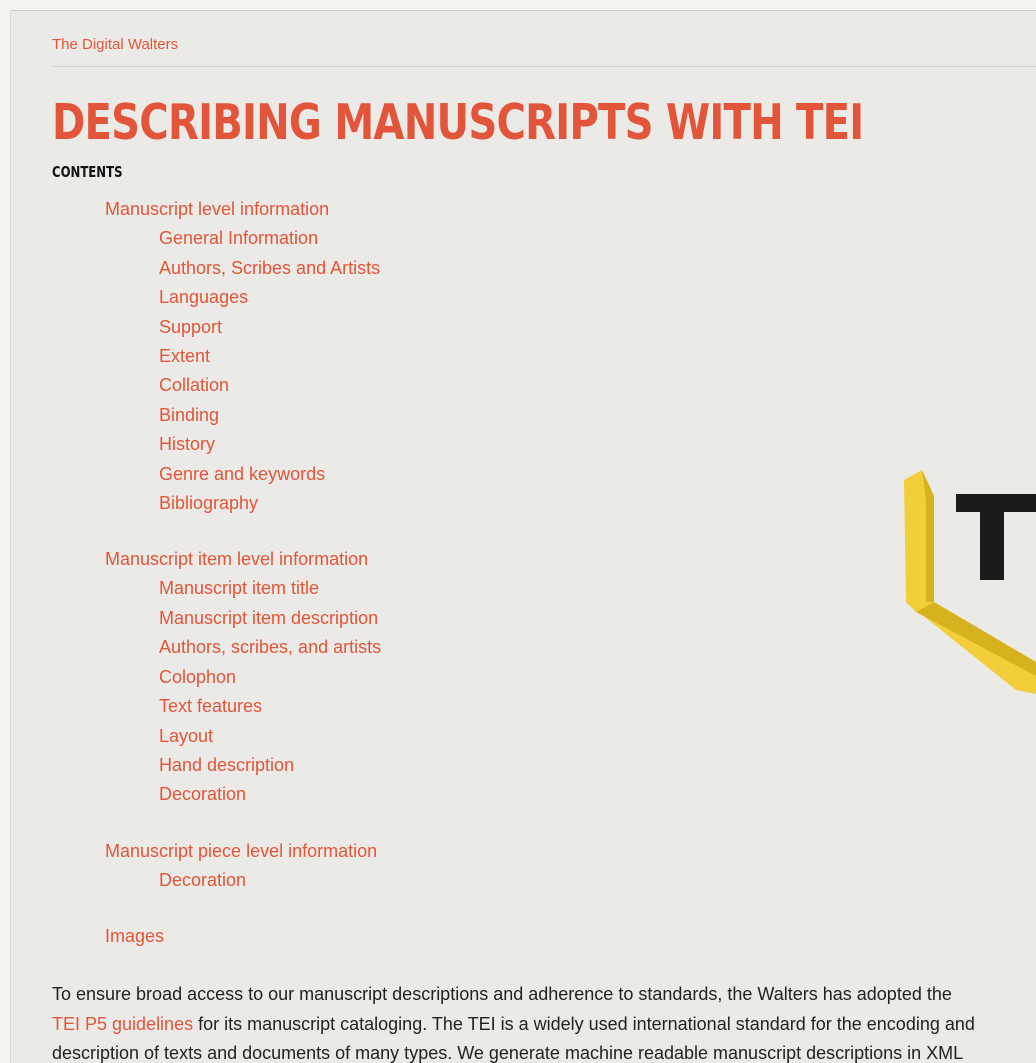 Image resolution: width=1036 pixels, height=1063 pixels. What do you see at coordinates (190, 327) in the screenshot?
I see `toc-support: Support` at bounding box center [190, 327].